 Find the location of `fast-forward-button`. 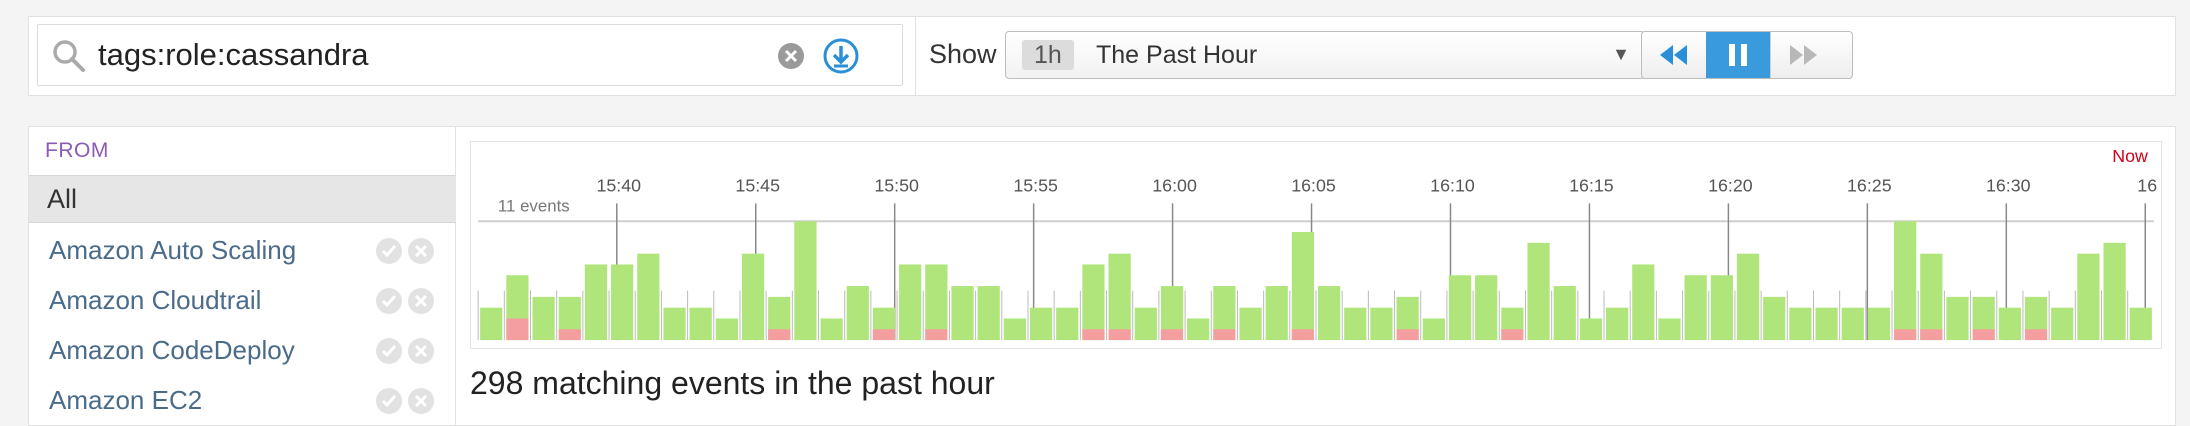

fast-forward-button is located at coordinates (1802, 55).